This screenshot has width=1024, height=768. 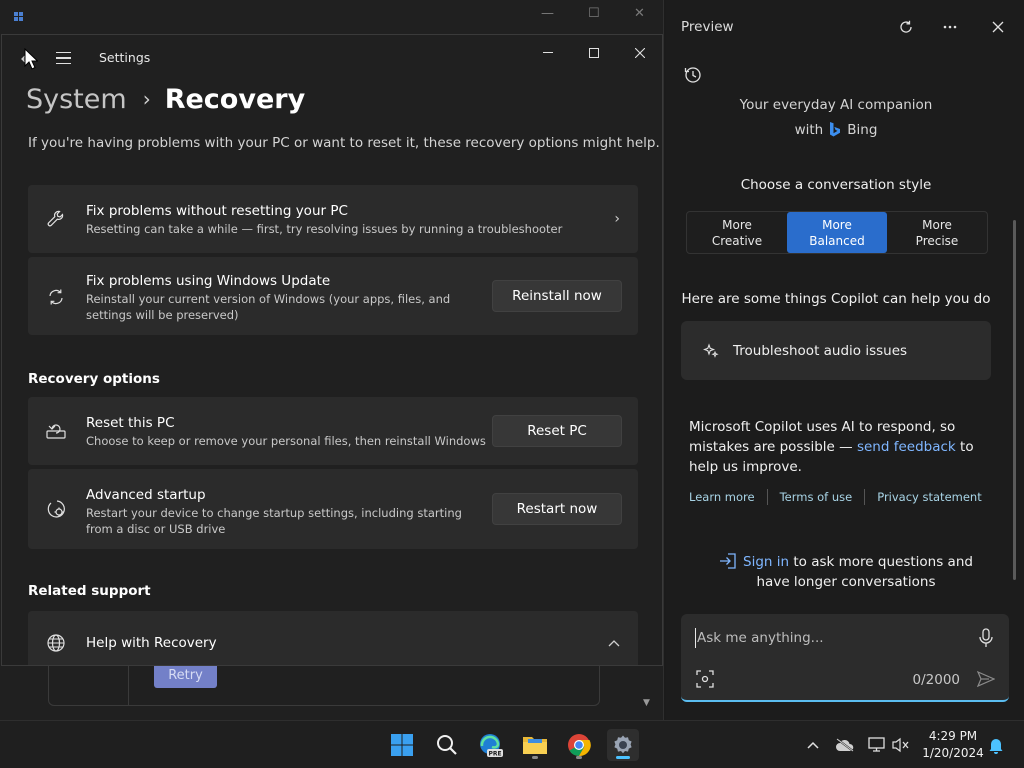 I want to click on notifications-button, so click(x=996, y=745).